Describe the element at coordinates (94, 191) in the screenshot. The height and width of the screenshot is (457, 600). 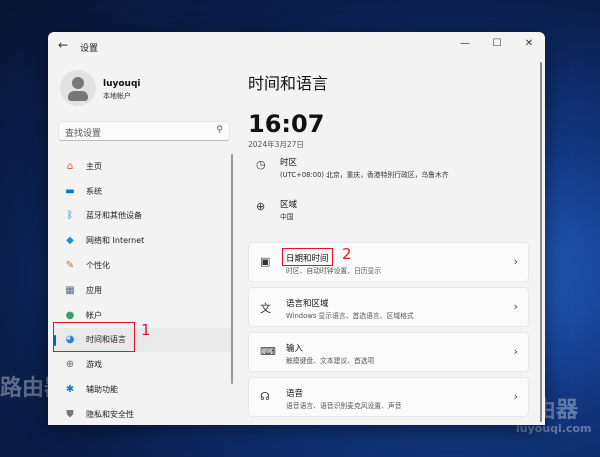
I see `sidebar-item-label: 系统` at that location.